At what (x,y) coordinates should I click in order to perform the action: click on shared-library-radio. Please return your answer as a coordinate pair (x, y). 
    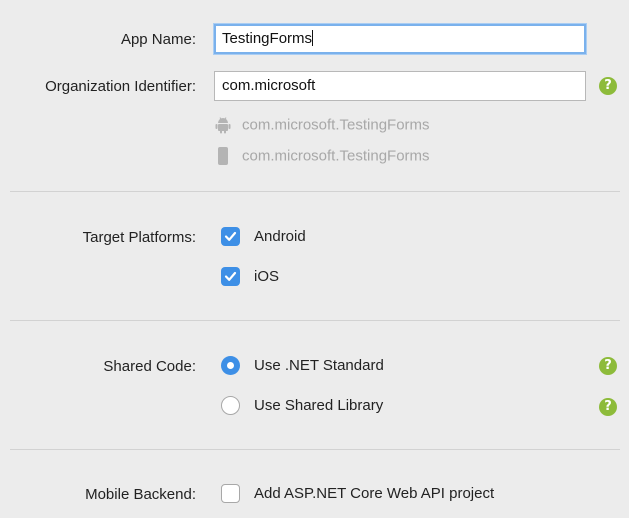
    Looking at the image, I should click on (230, 405).